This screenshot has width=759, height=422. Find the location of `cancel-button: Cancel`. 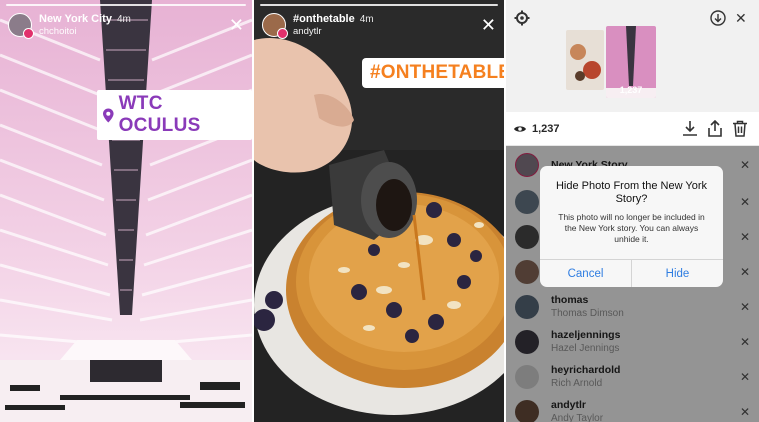

cancel-button: Cancel is located at coordinates (585, 273).